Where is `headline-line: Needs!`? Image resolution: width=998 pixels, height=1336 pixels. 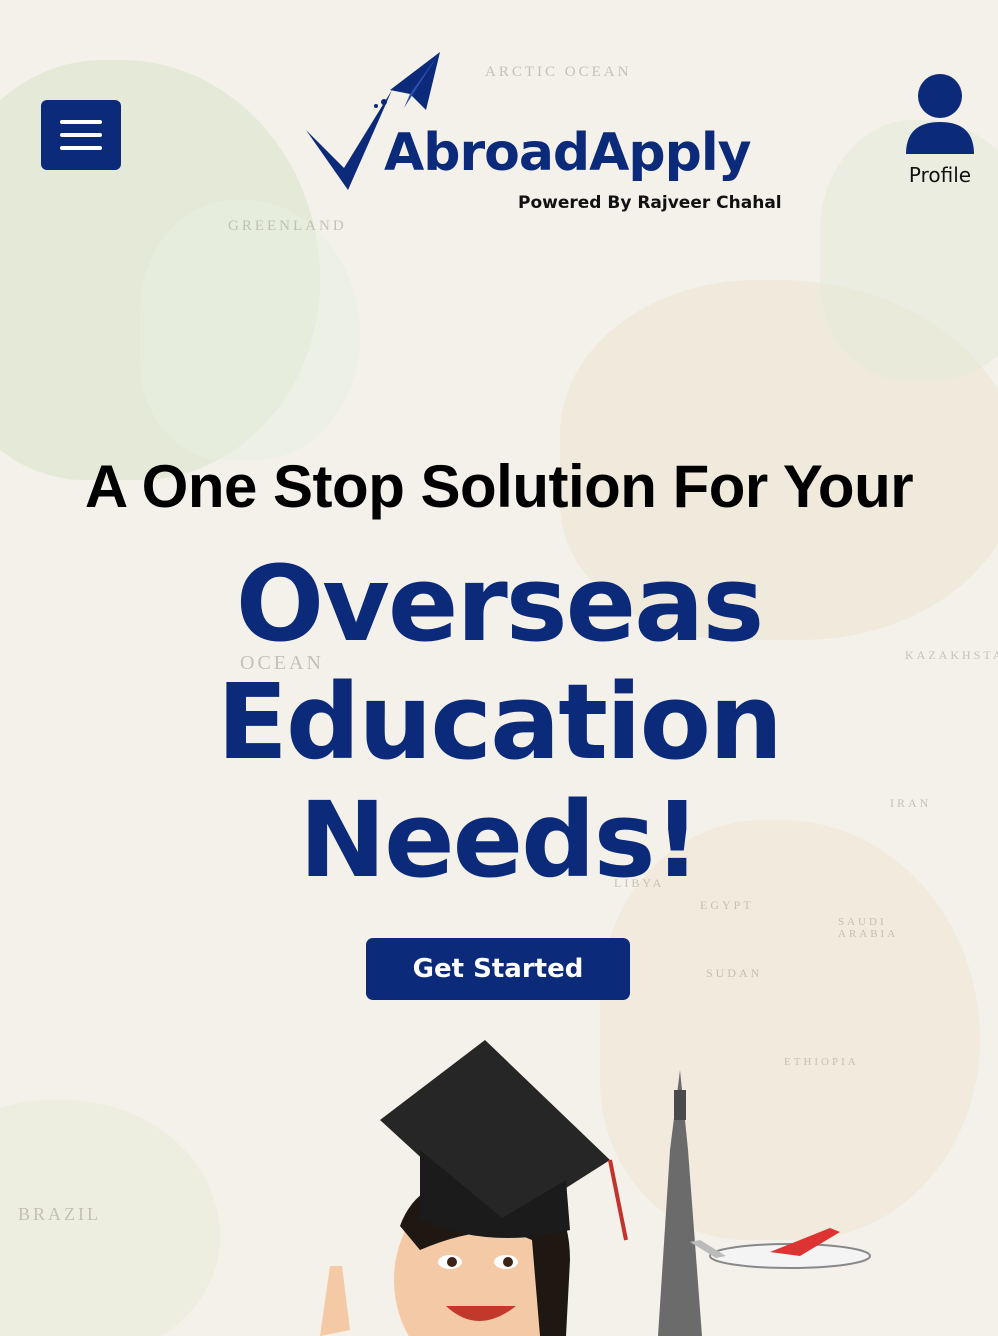
headline-line: Needs! is located at coordinates (500, 840).